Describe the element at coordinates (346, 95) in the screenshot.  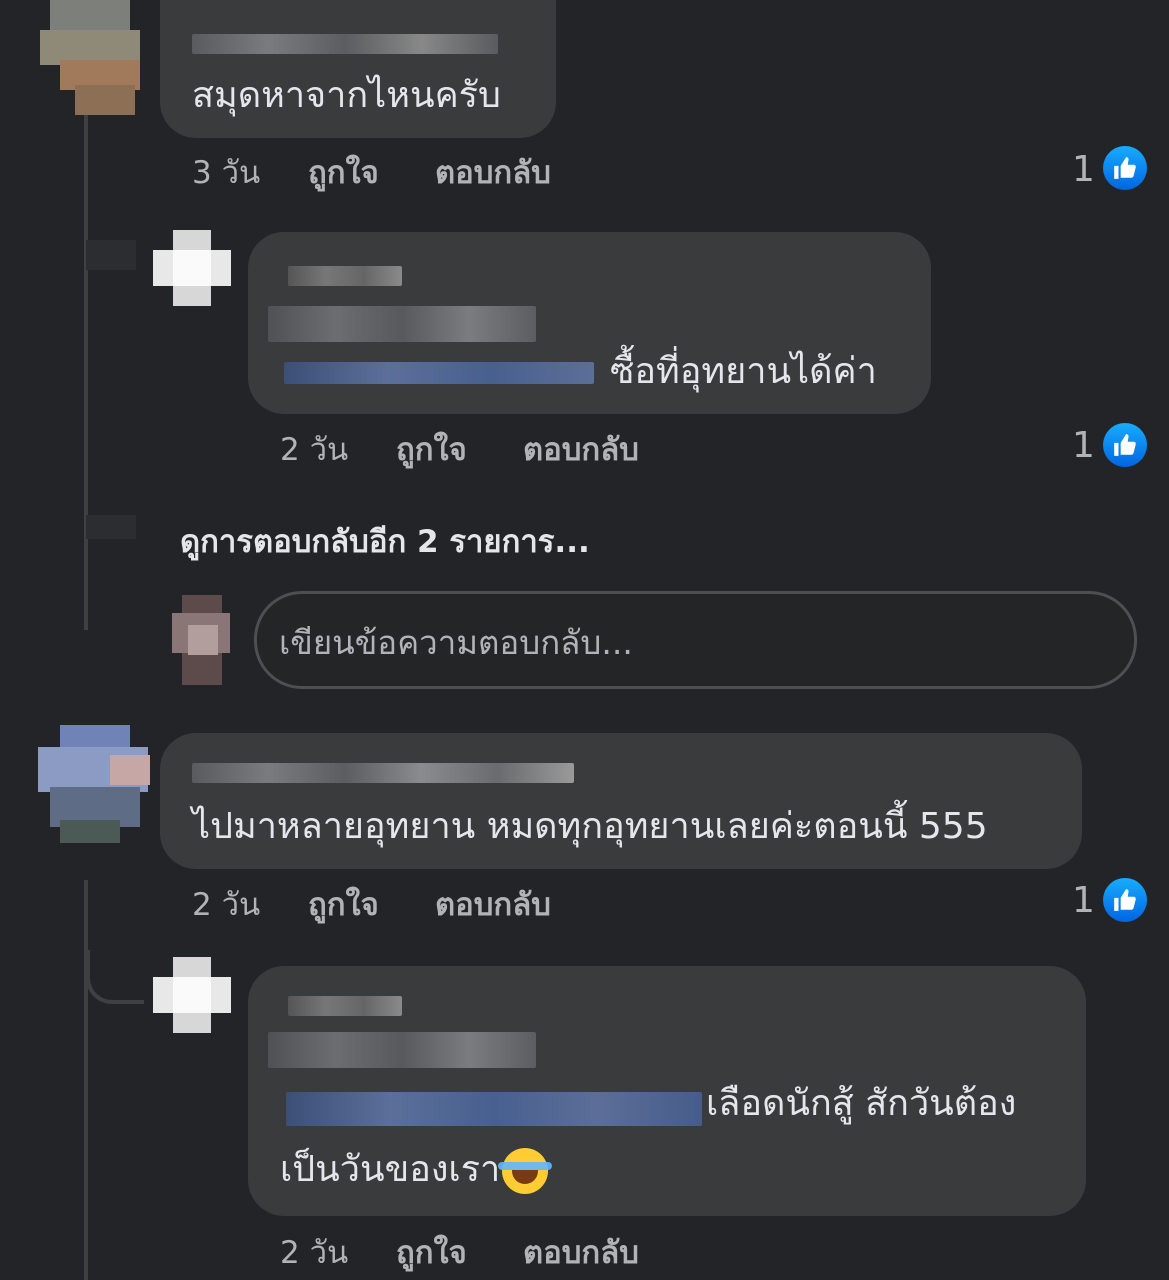
I see `comment-text: สมุดหาจากไหนครับ` at that location.